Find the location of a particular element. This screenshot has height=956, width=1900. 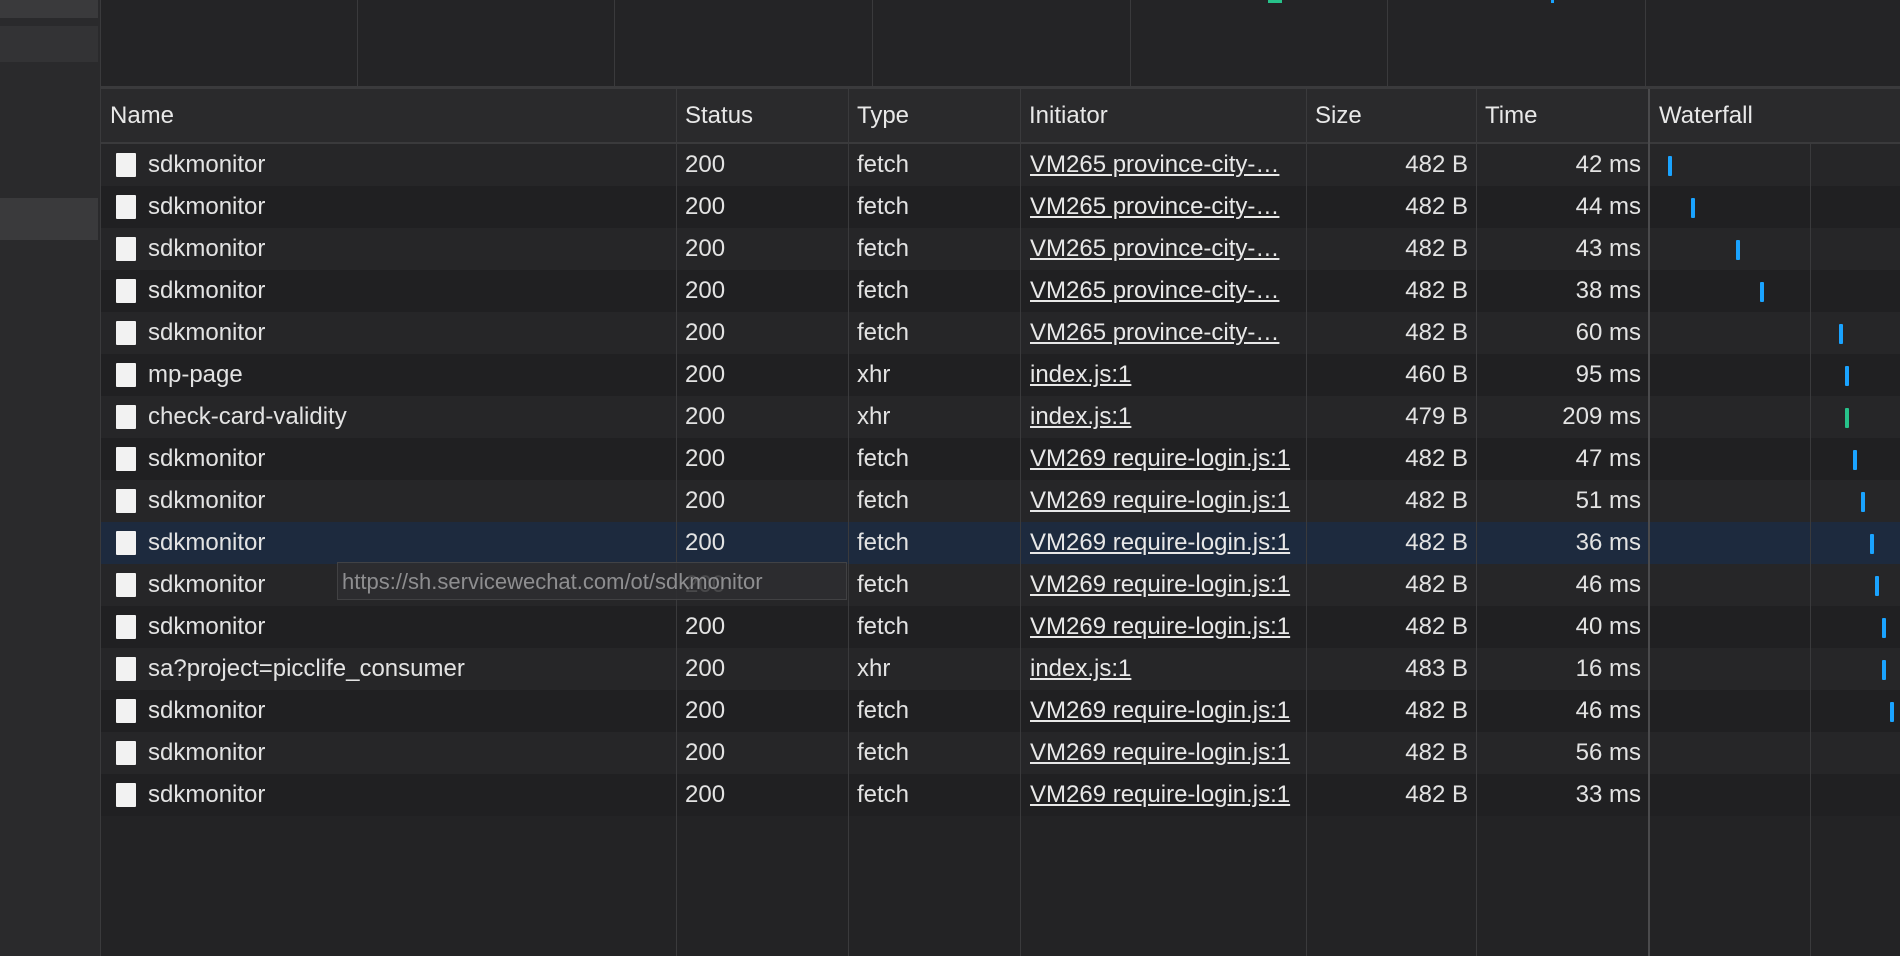

column-header-time: Time is located at coordinates (1562, 115).